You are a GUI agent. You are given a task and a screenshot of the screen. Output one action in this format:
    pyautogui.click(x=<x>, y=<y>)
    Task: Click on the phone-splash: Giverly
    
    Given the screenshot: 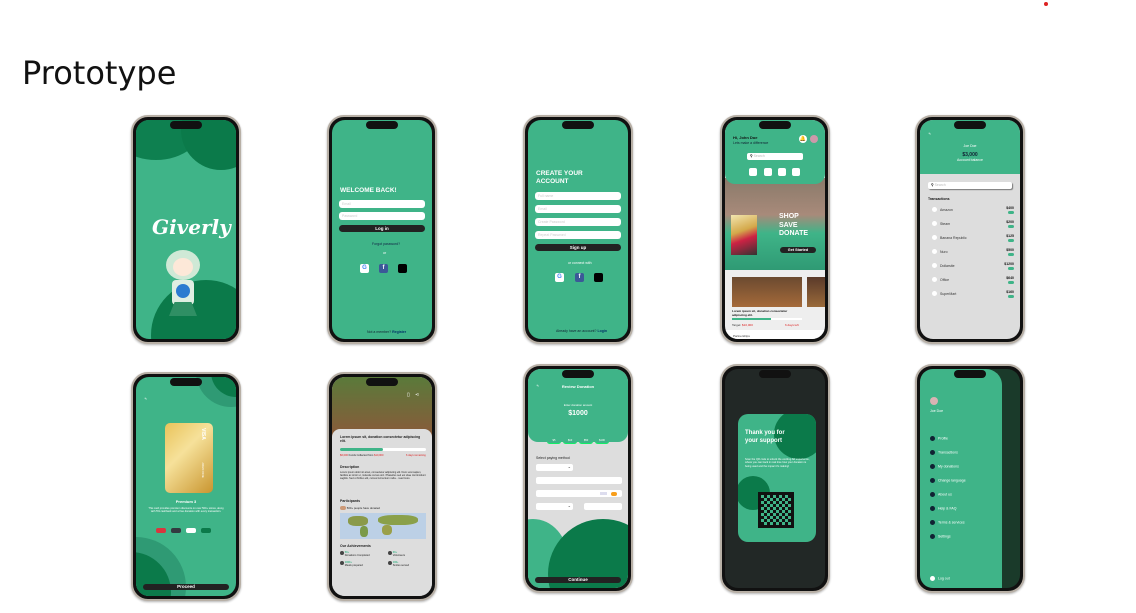 What is the action you would take?
    pyautogui.click(x=186, y=229)
    